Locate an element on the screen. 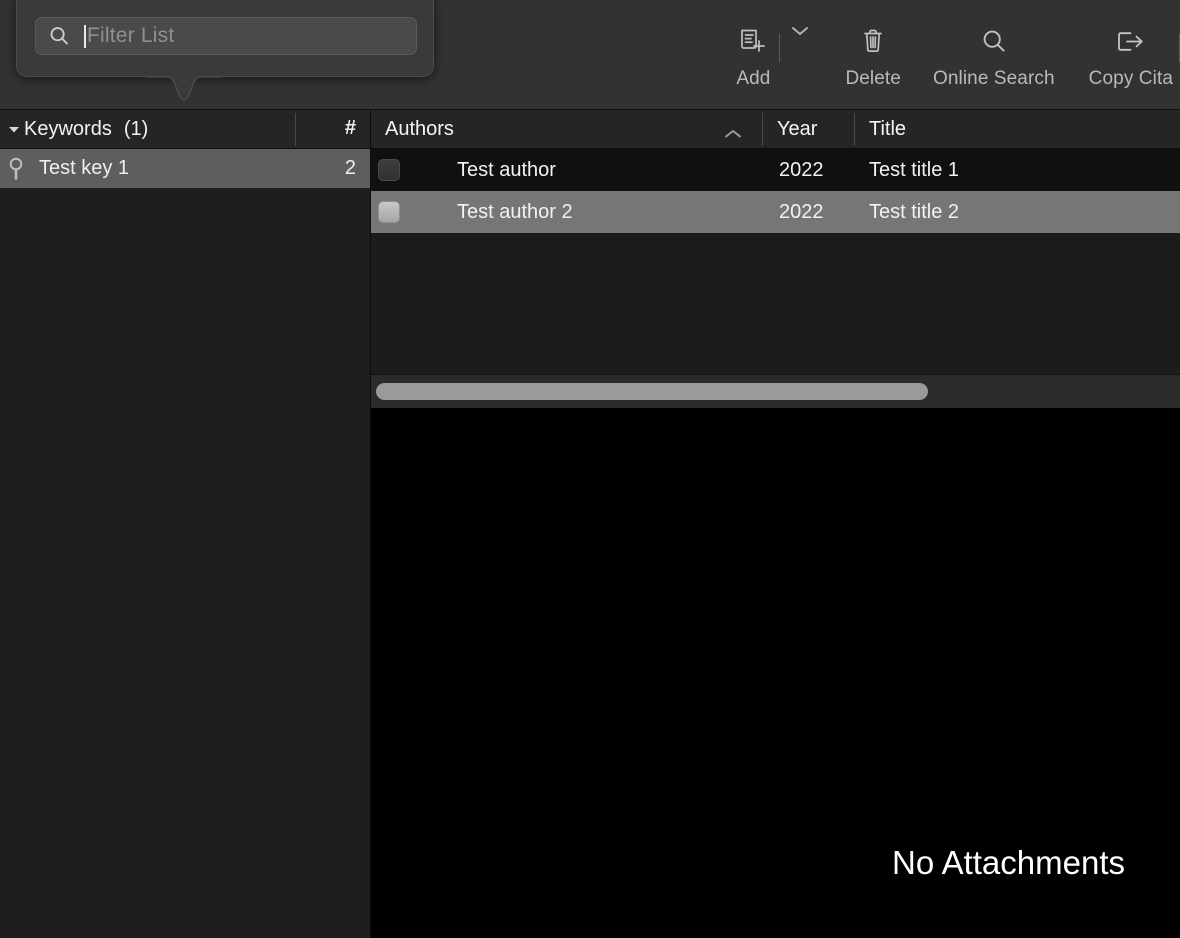 Image resolution: width=1180 pixels, height=938 pixels. cell-title: Test title 1 is located at coordinates (914, 169).